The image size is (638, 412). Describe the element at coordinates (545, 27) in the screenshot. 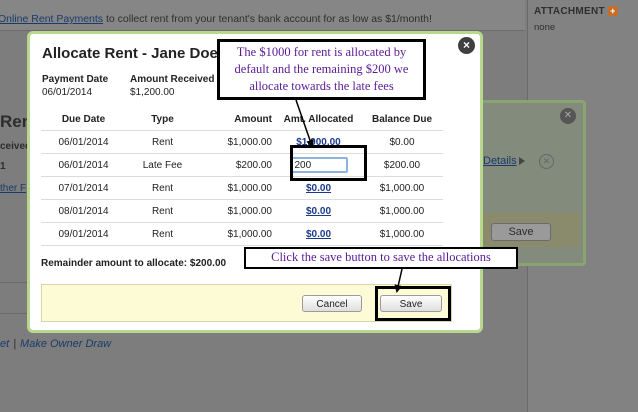

I see `attachment-value: none` at that location.